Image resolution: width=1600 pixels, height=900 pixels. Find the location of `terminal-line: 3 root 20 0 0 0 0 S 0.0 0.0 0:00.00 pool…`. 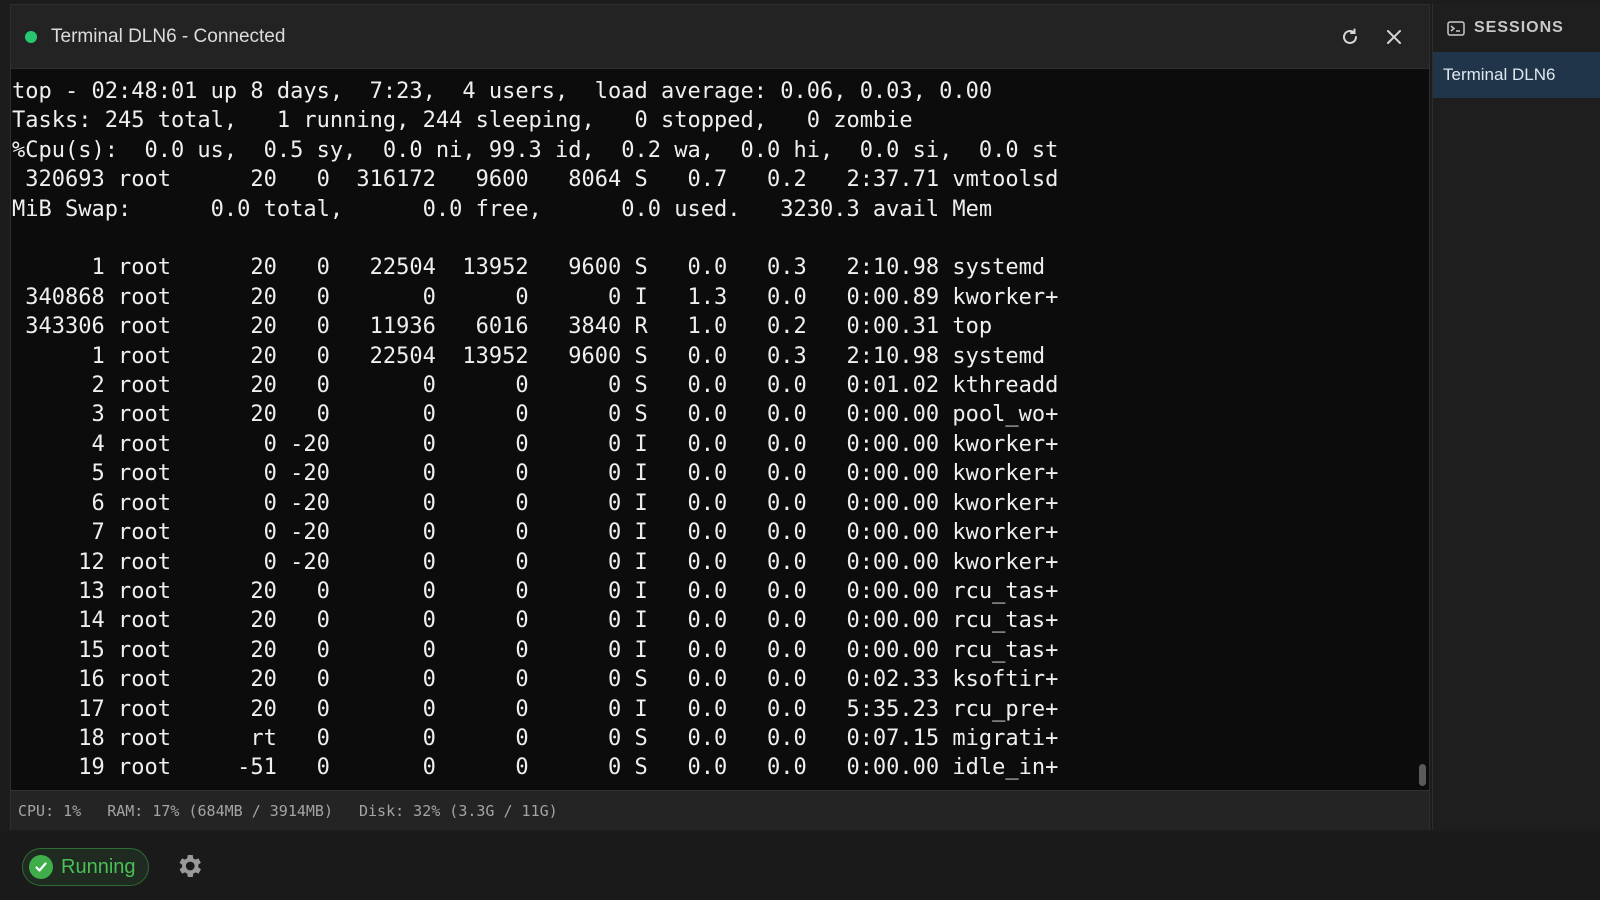

terminal-line: 3 root 20 0 0 0 0 S 0.0 0.0 0:00.00 pool… is located at coordinates (535, 415).